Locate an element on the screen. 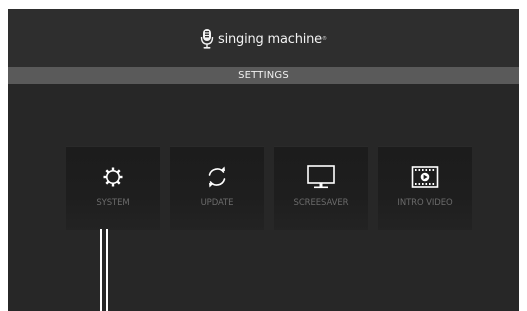 The width and height of the screenshot is (527, 311). system-label: SYSTEM is located at coordinates (113, 203).